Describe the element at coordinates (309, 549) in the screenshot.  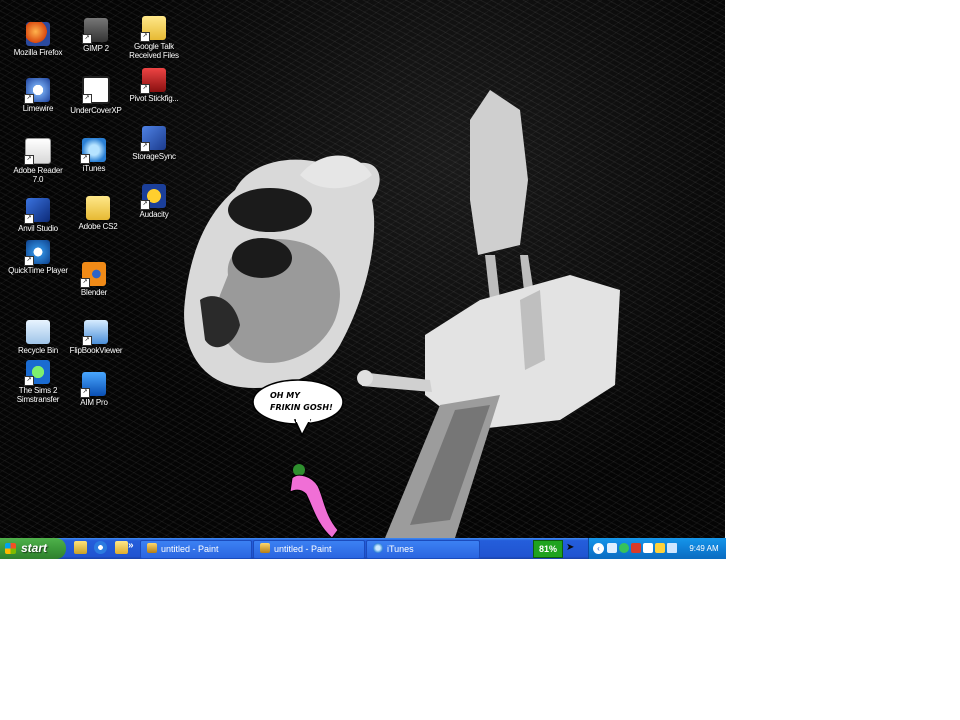
I see `taskbar-button-paint-2: untitled - Paint` at that location.